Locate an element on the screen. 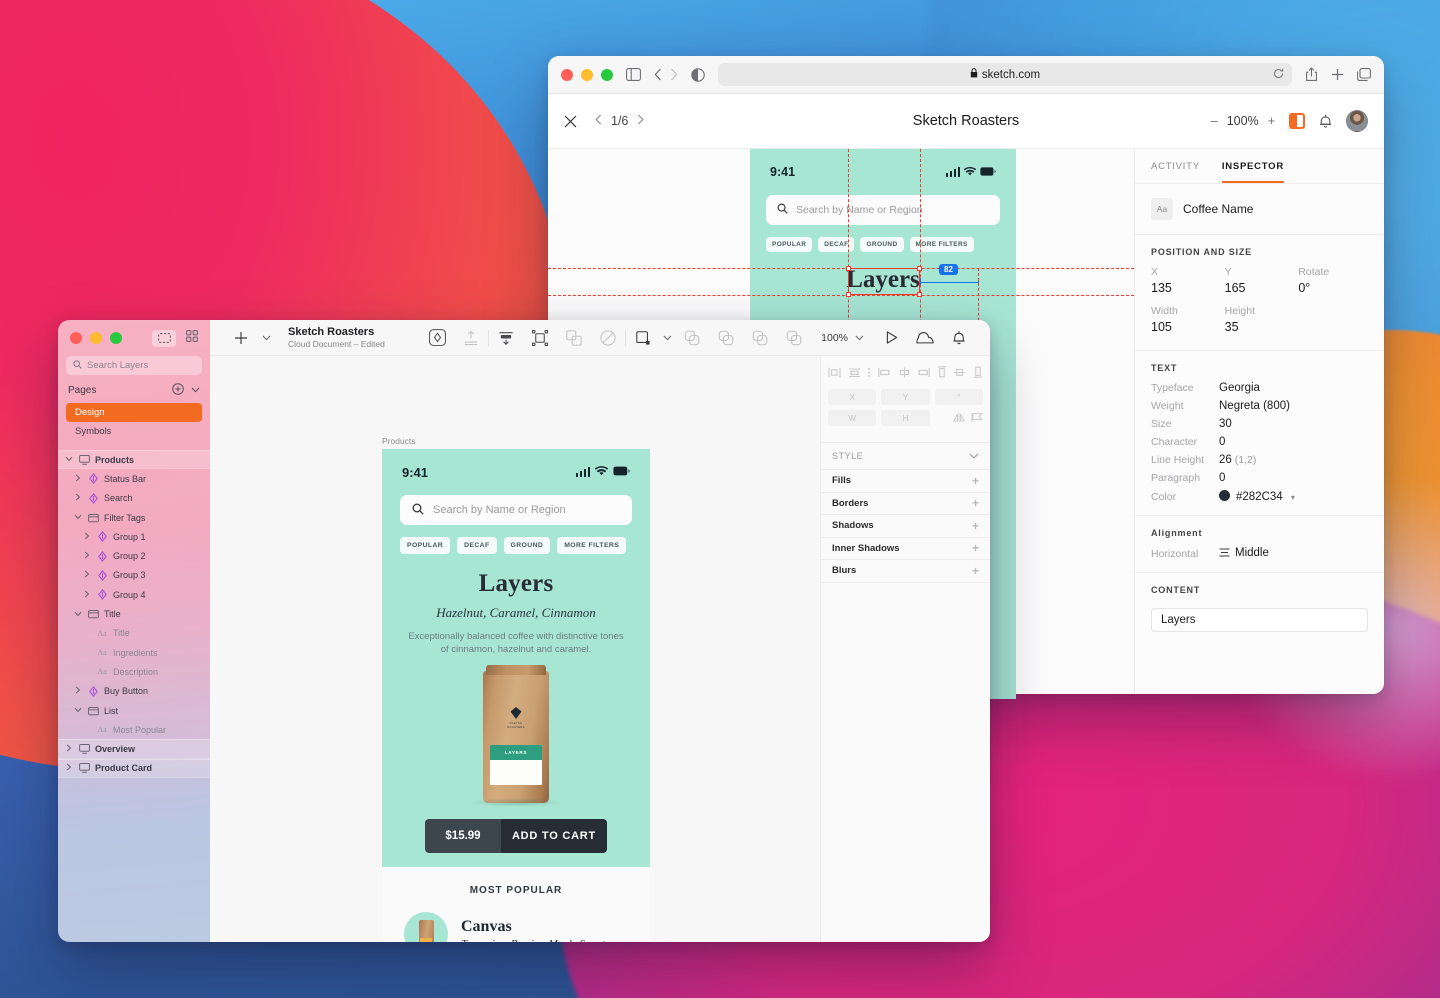  zoom-control: – 100% + is located at coordinates (1243, 121).